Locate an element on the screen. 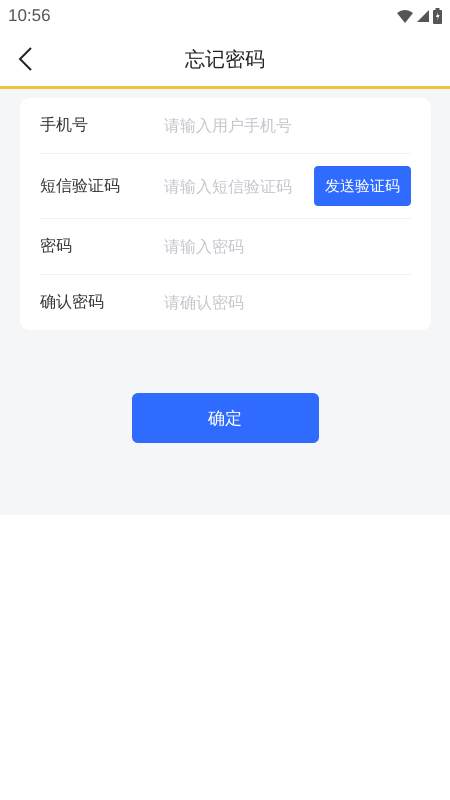  input-field: 请输入密码 is located at coordinates (287, 246).